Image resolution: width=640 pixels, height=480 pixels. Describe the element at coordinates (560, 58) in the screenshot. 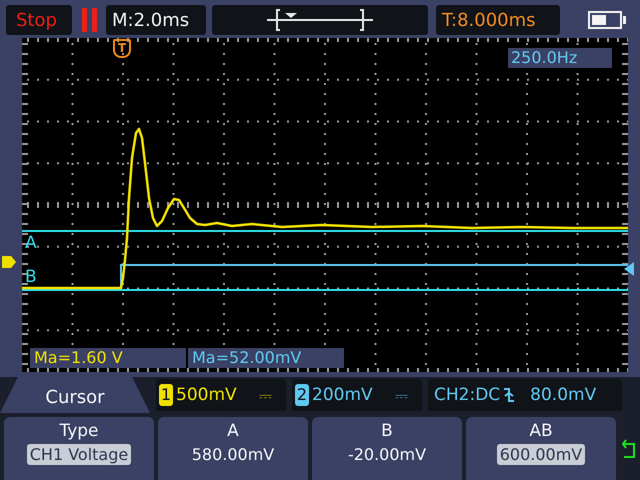

I see `frequency-readout: 250.0Hz` at that location.